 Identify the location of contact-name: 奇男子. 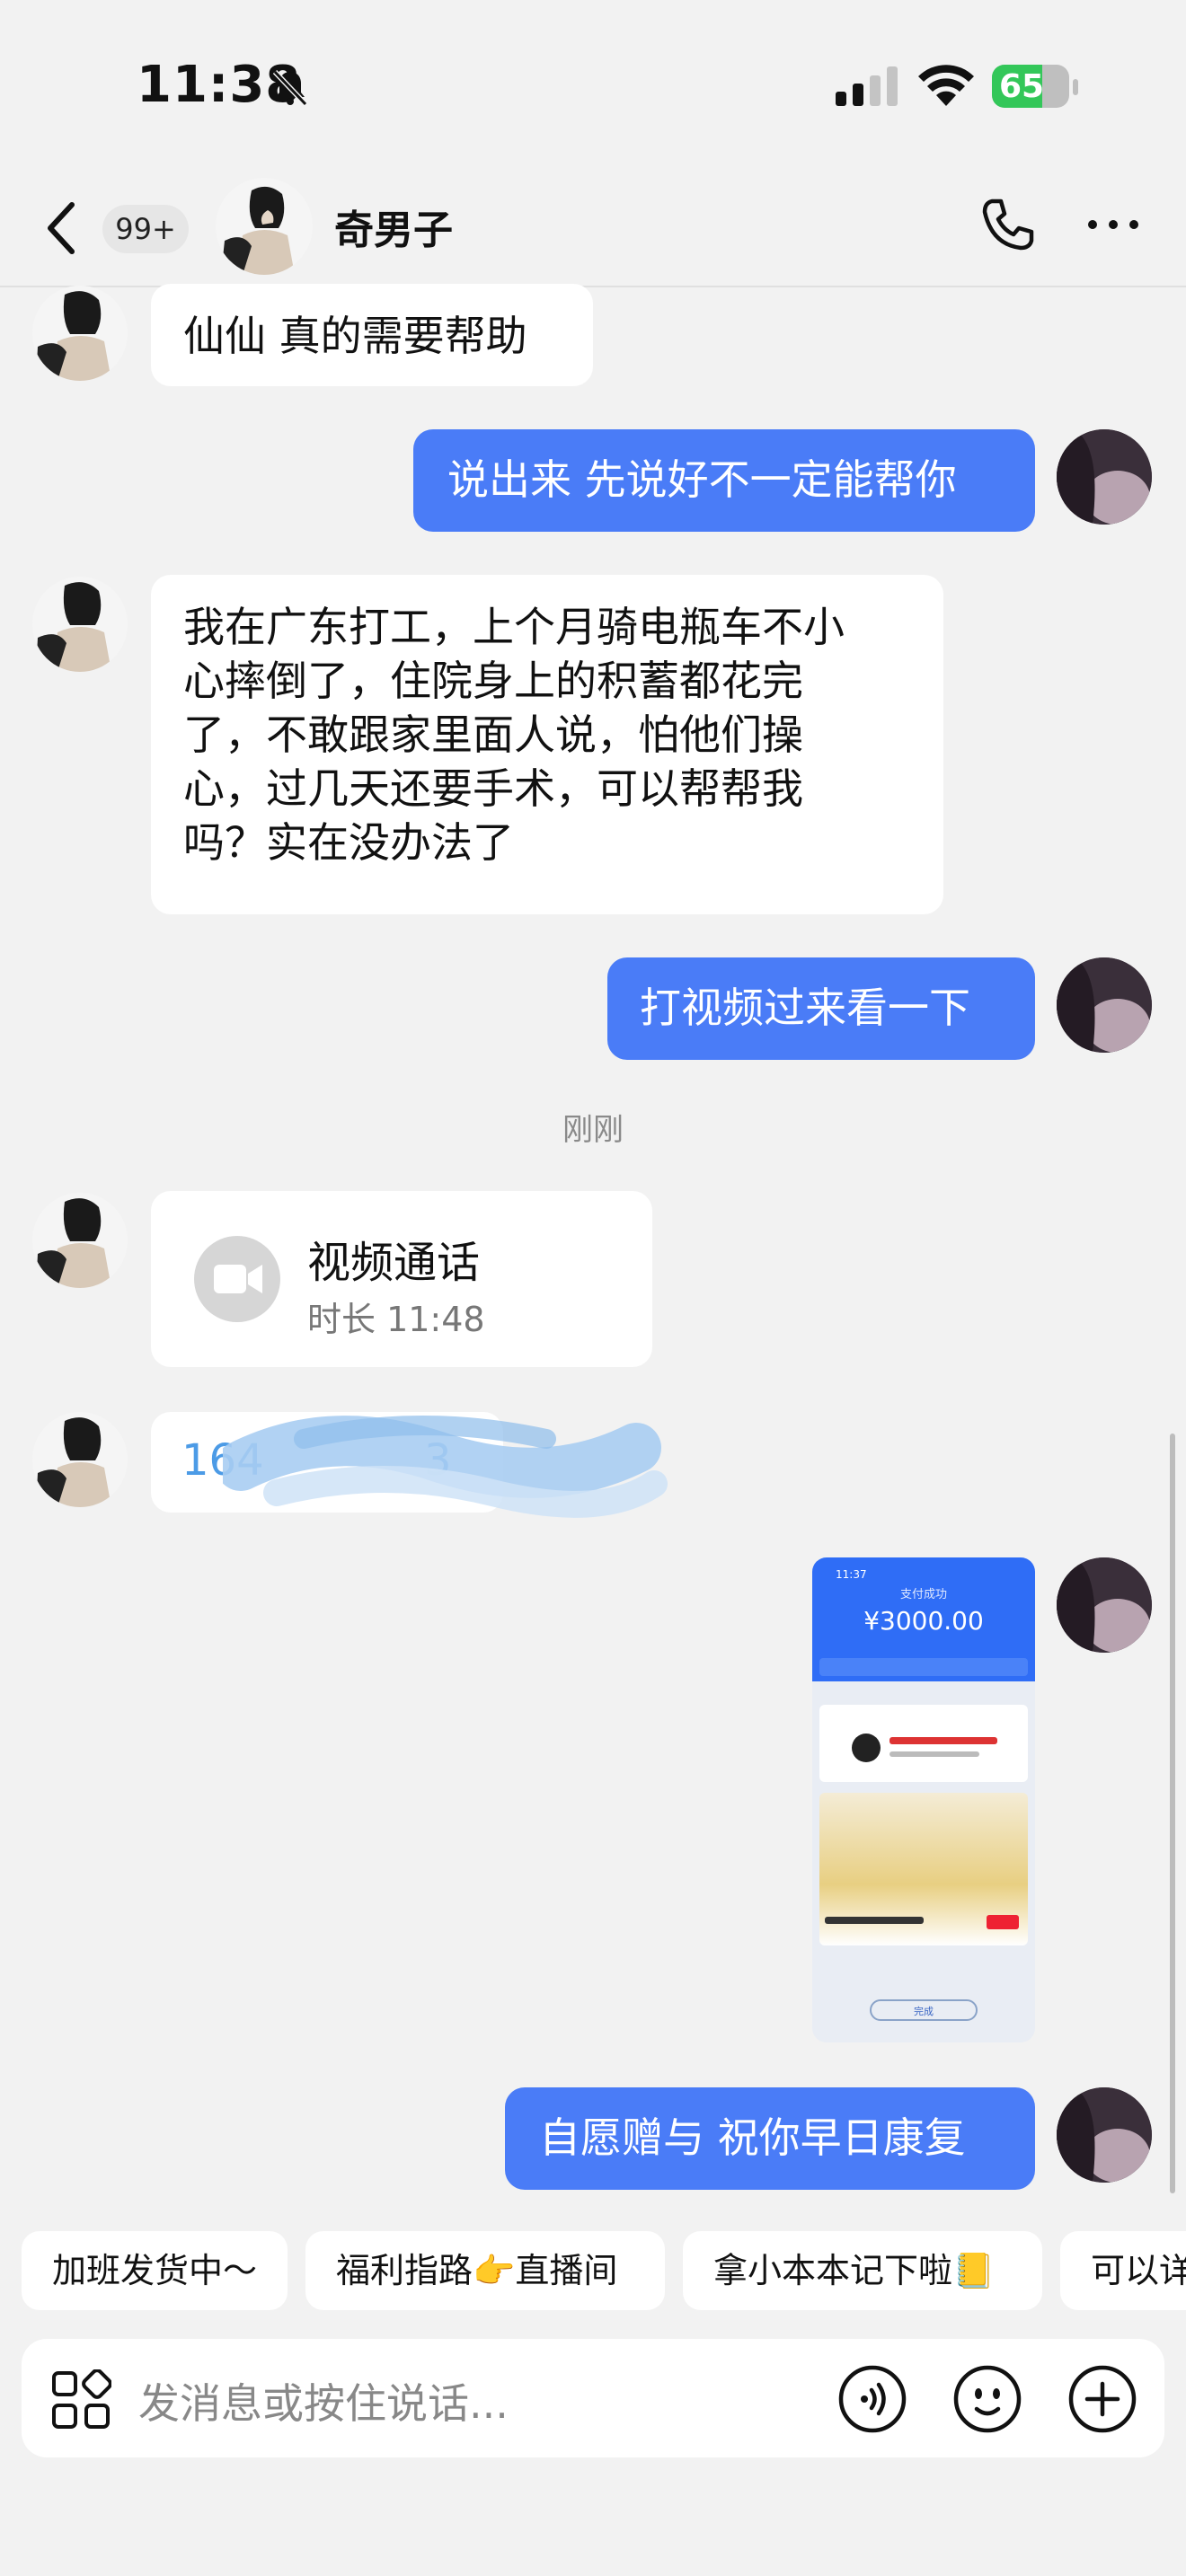
(393, 226).